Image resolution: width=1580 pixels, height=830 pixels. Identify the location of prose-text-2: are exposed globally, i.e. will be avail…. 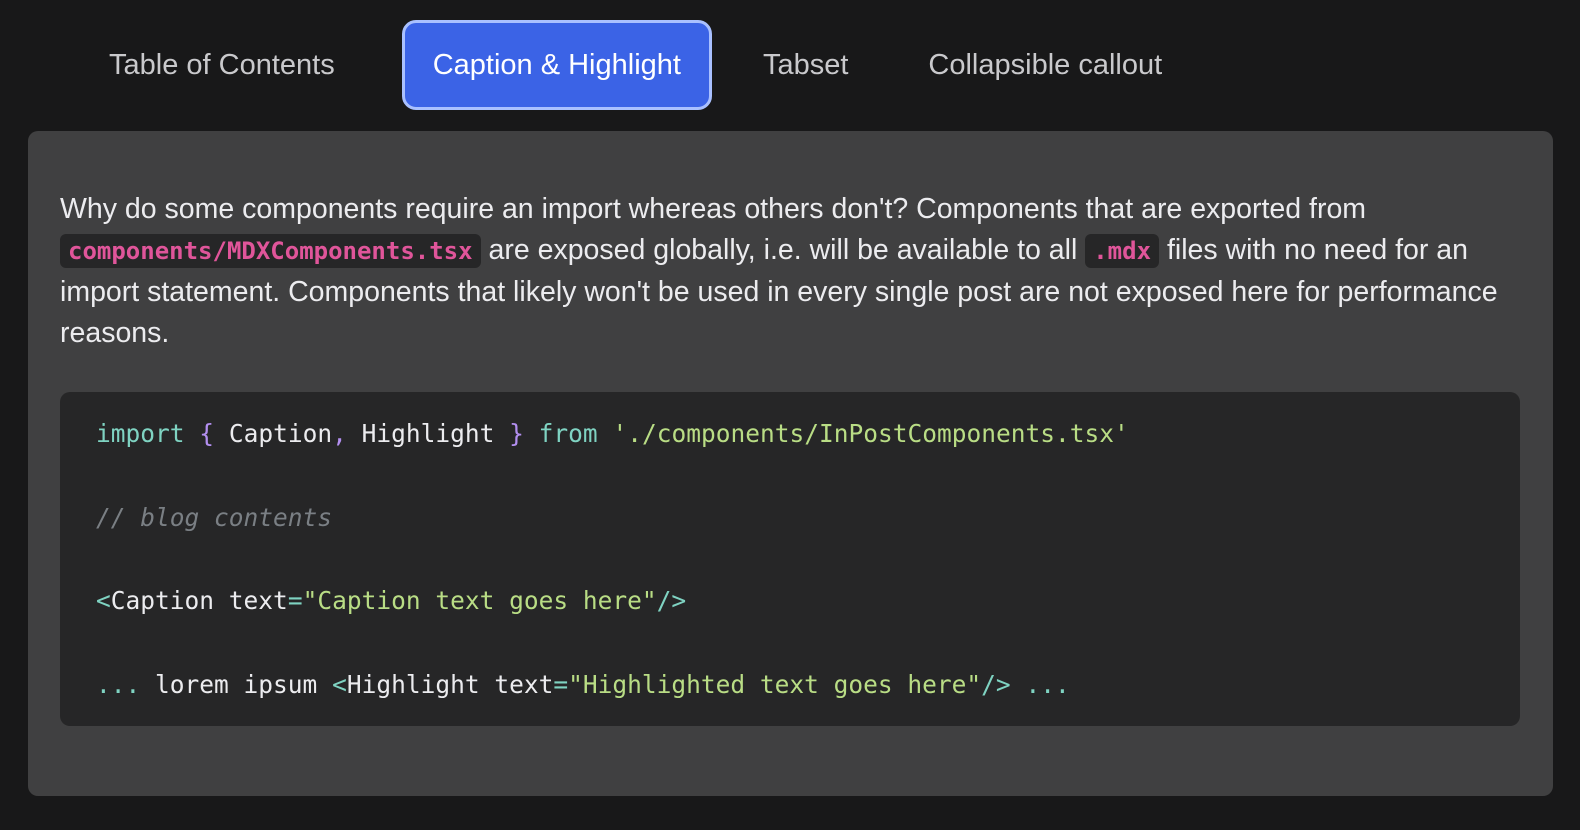
(783, 250).